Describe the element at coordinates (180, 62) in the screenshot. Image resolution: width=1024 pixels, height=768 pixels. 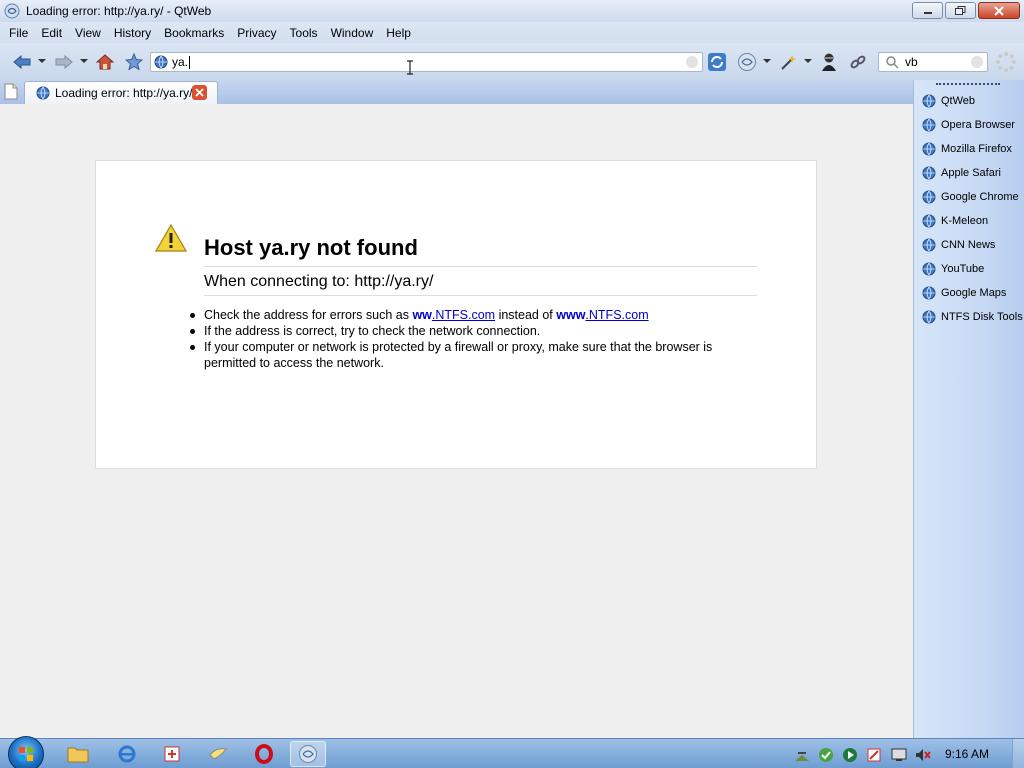
I see `address-input: ya.` at that location.